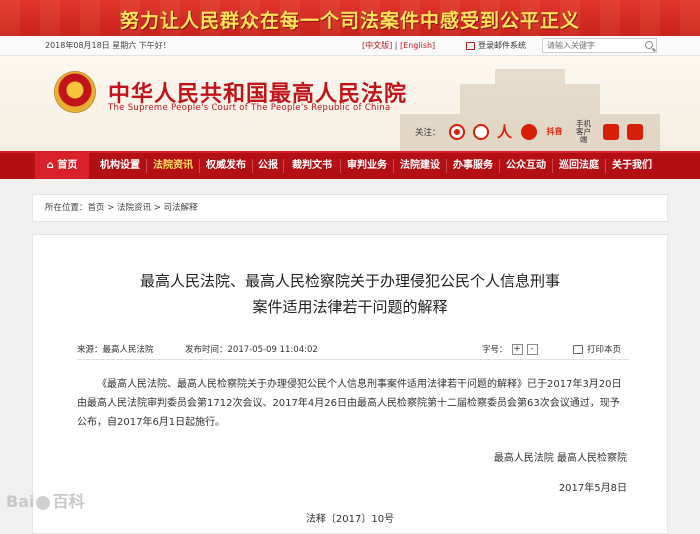 The height and width of the screenshot is (534, 700). Describe the element at coordinates (604, 350) in the screenshot. I see `print-label: 打印本页` at that location.